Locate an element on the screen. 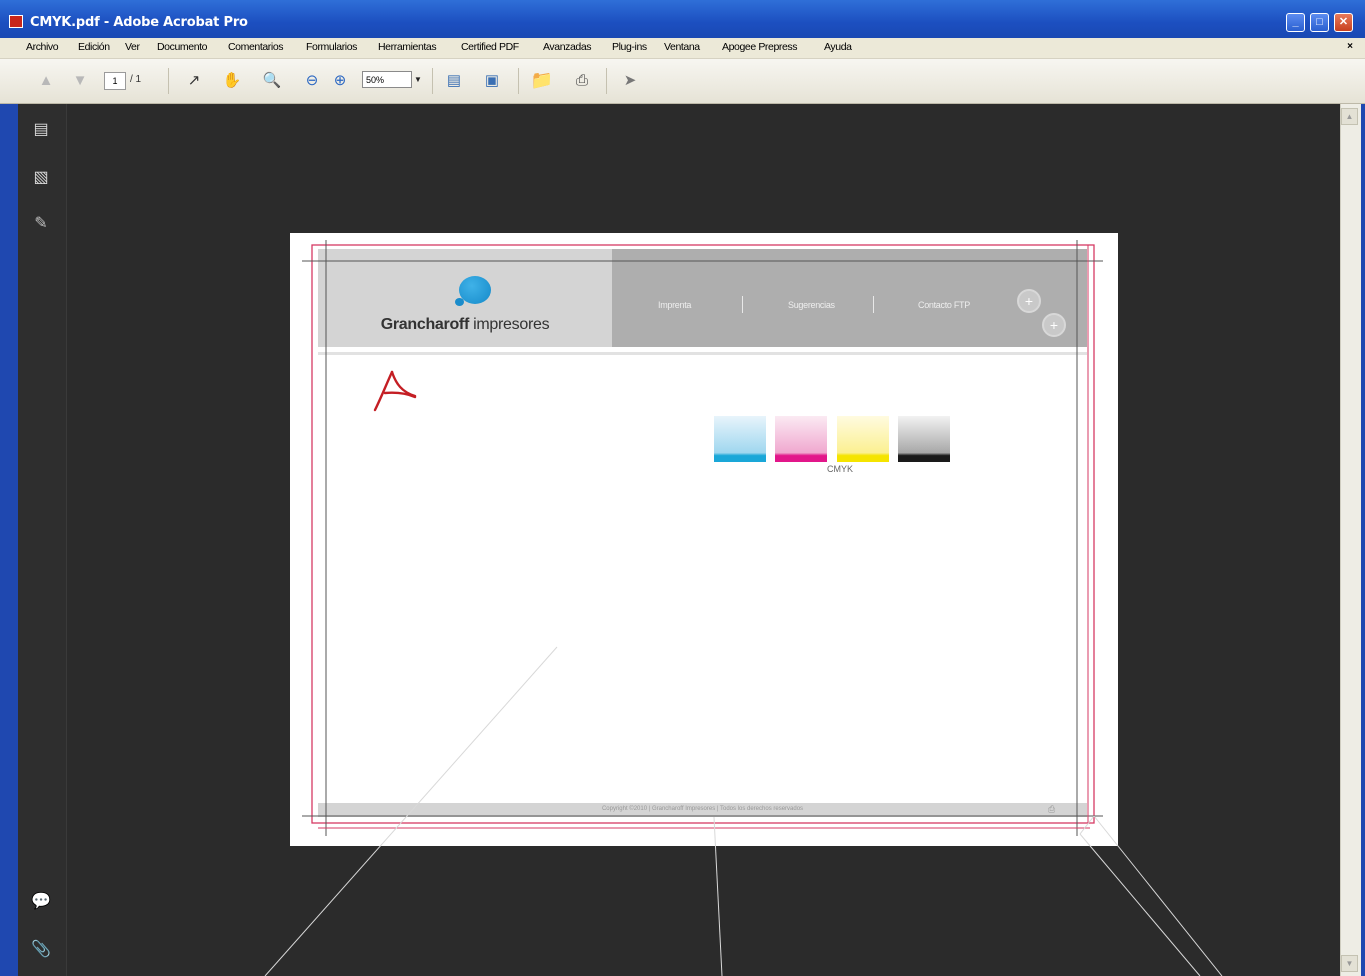  menu-documento: Documento is located at coordinates (182, 47).